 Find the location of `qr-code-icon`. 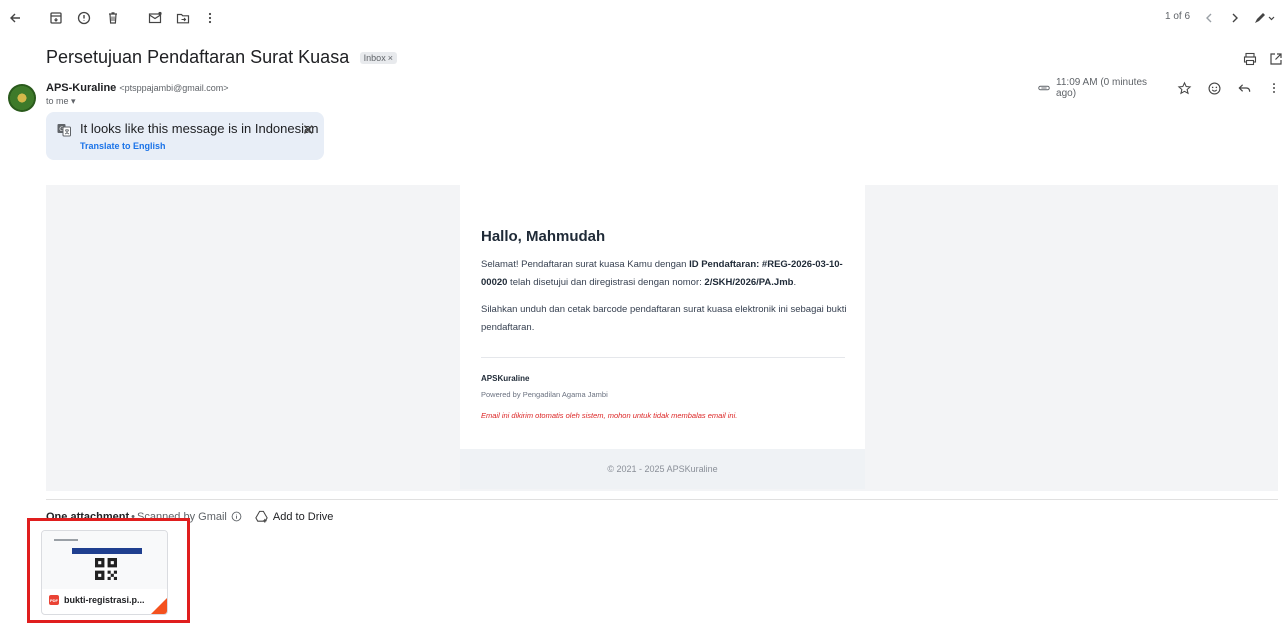

qr-code-icon is located at coordinates (106, 569).